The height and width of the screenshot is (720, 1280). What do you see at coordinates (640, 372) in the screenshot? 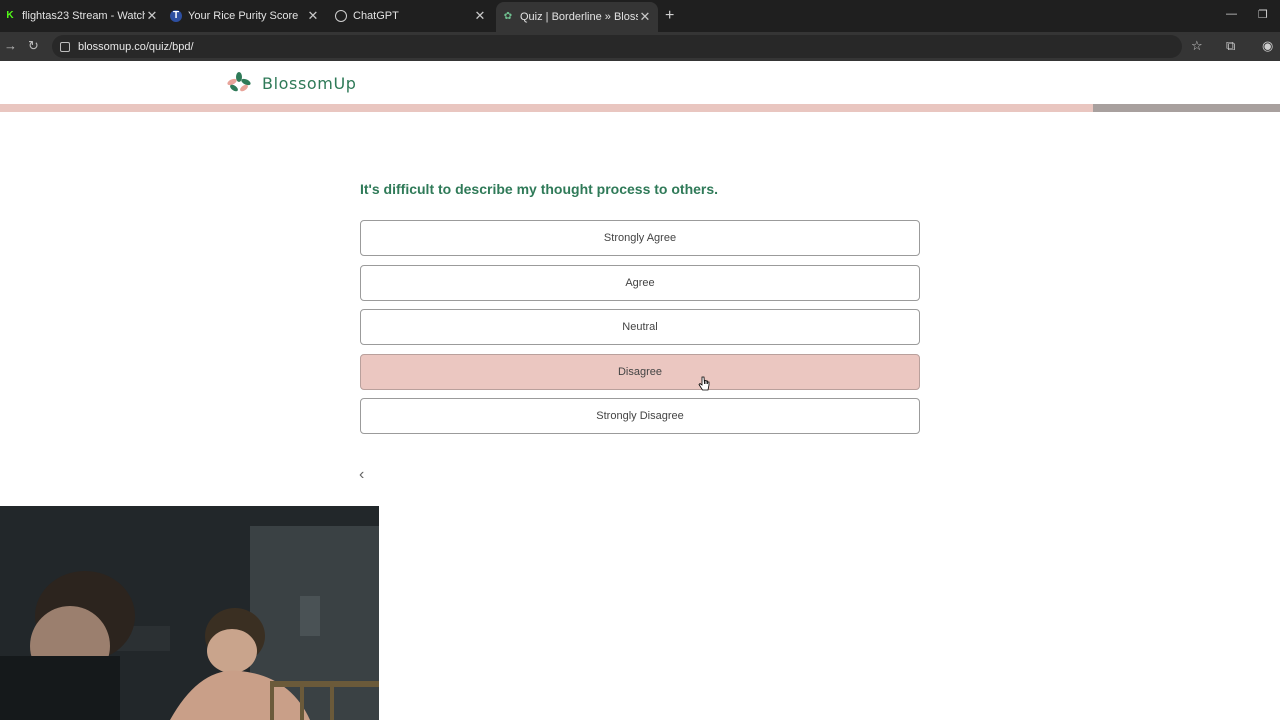
I see `option-disagree: Disagree` at bounding box center [640, 372].